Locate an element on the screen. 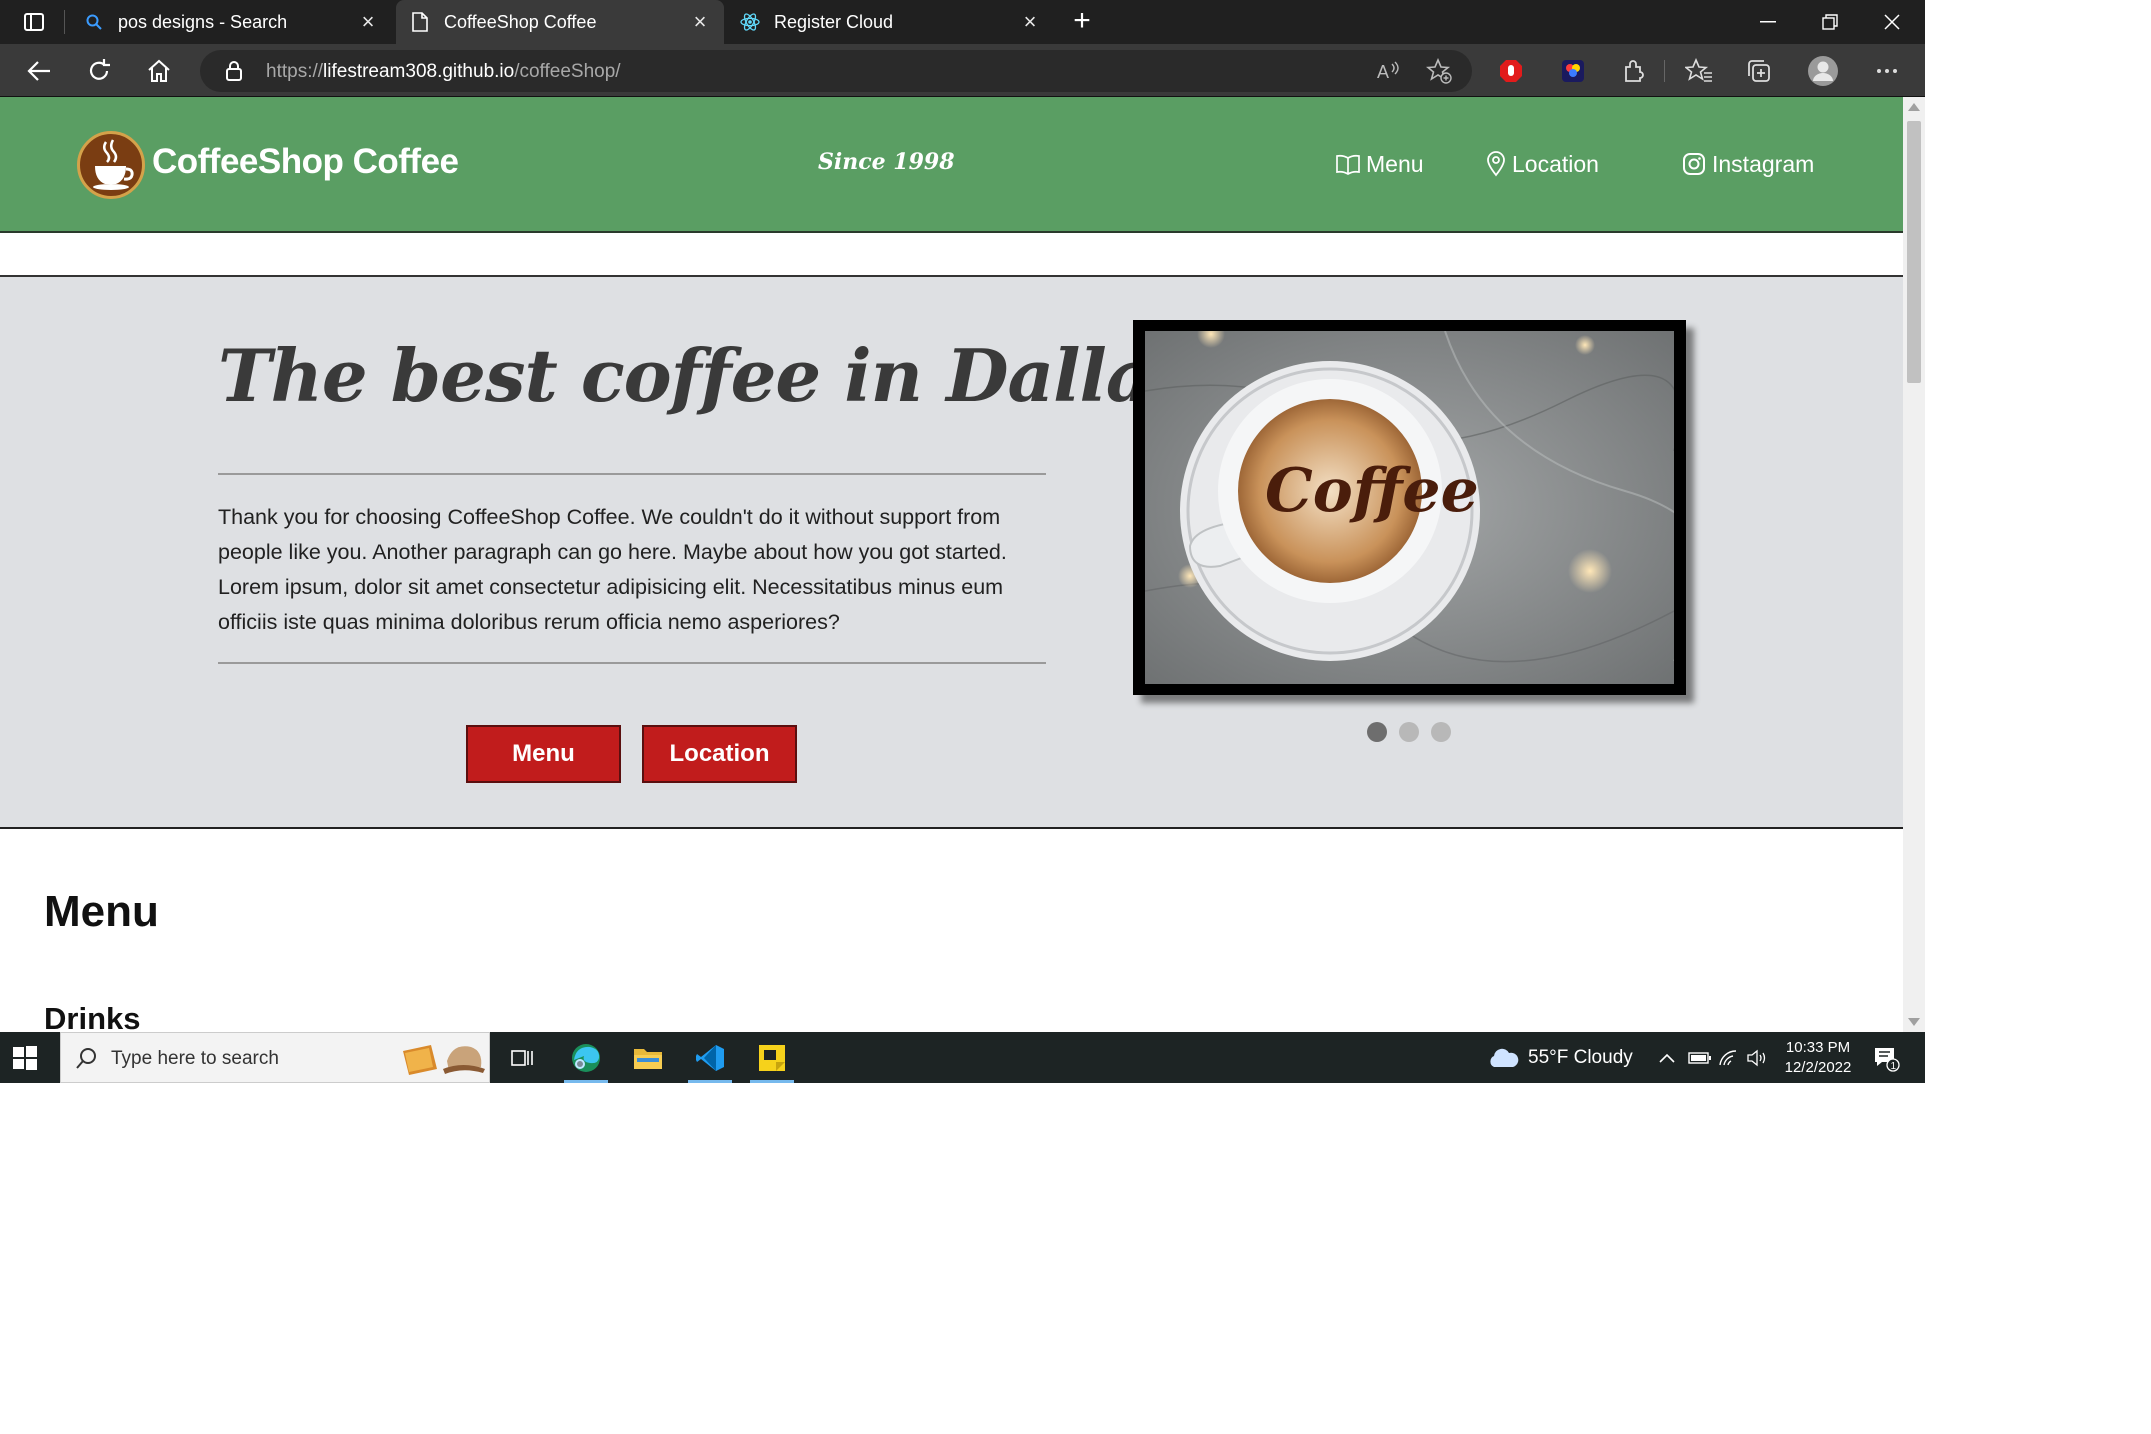 Image resolution: width=2151 pixels, height=1434 pixels. wifi-icon is located at coordinates (1729, 1057).